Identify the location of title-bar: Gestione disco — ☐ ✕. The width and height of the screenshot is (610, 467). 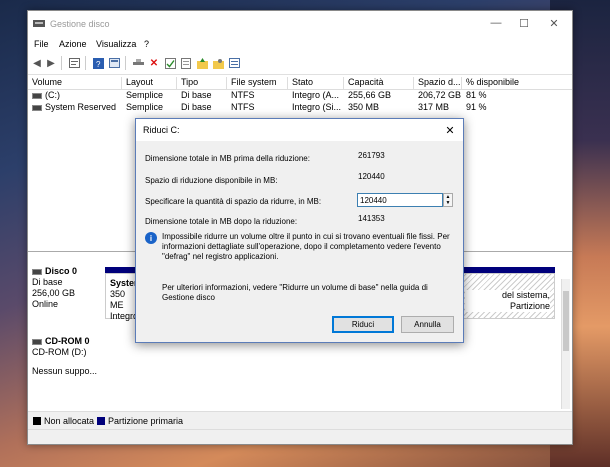
(300, 24).